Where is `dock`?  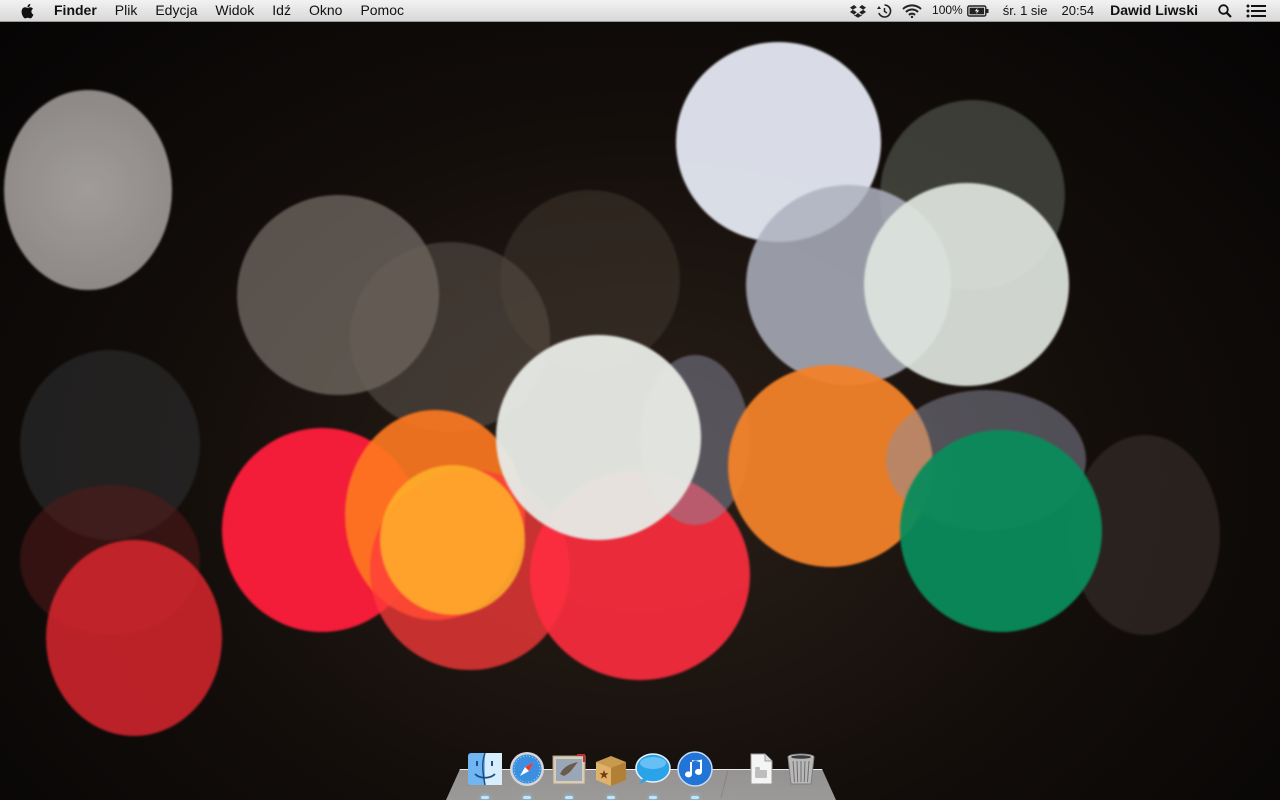 dock is located at coordinates (641, 772).